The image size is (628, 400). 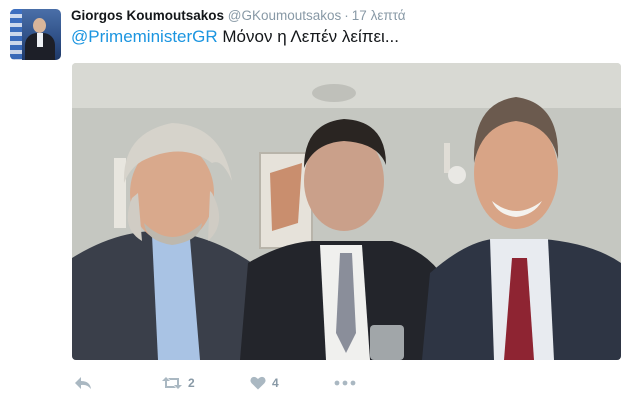 I want to click on more-icon, so click(x=345, y=383).